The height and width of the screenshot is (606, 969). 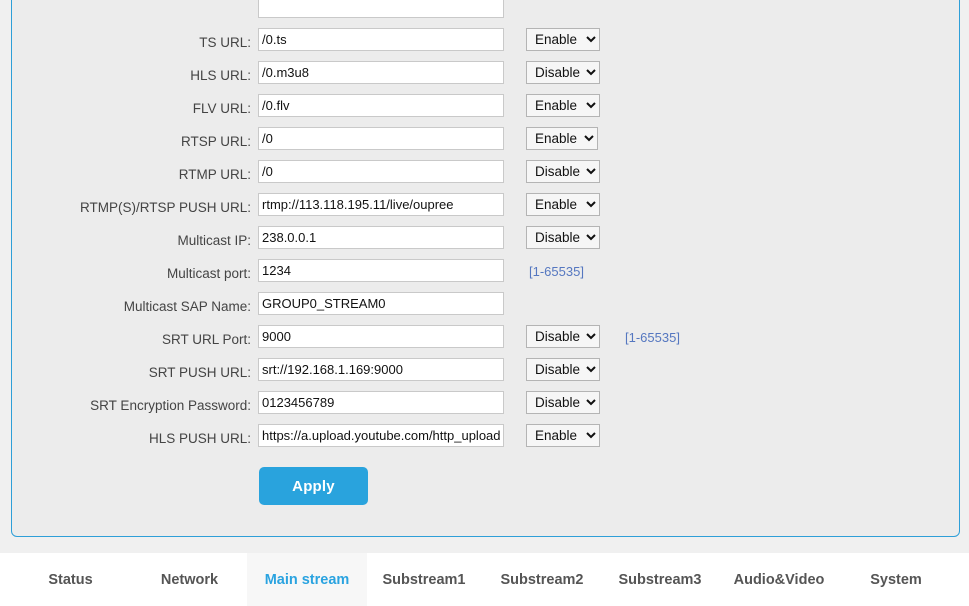 What do you see at coordinates (199, 438) in the screenshot?
I see `field-label: HLS PUSH URL:` at bounding box center [199, 438].